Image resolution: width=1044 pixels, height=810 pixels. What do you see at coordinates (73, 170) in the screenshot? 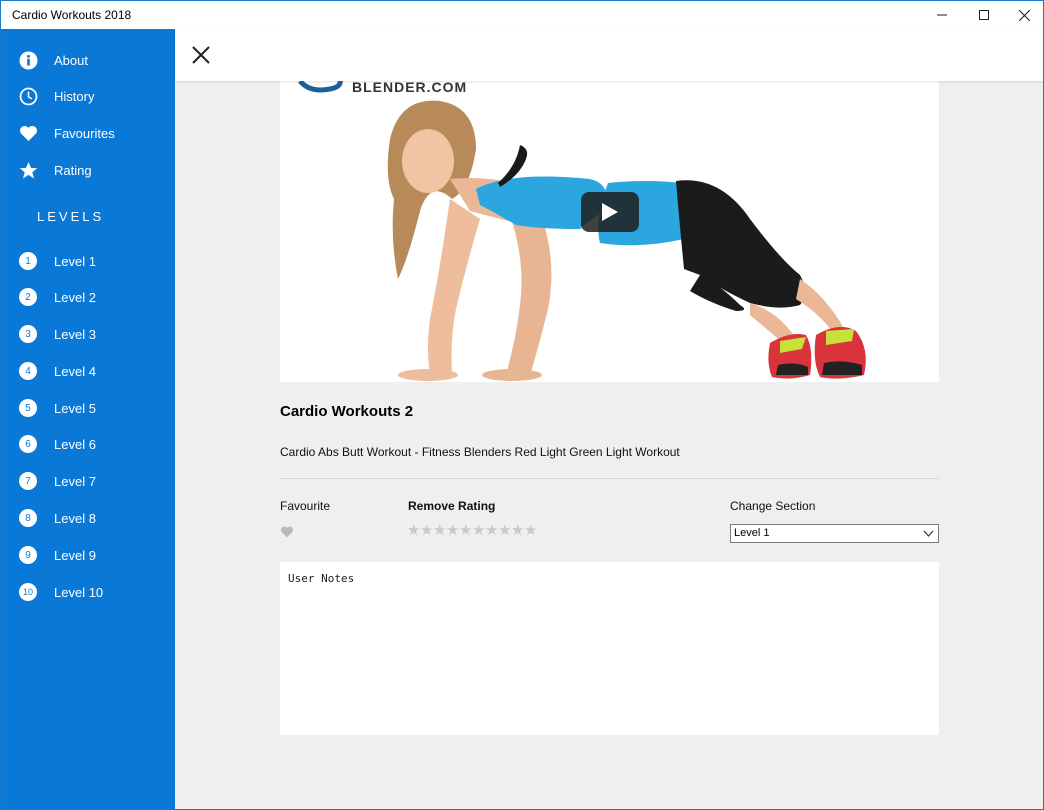
I see `sidebar-item-label: Rating` at bounding box center [73, 170].